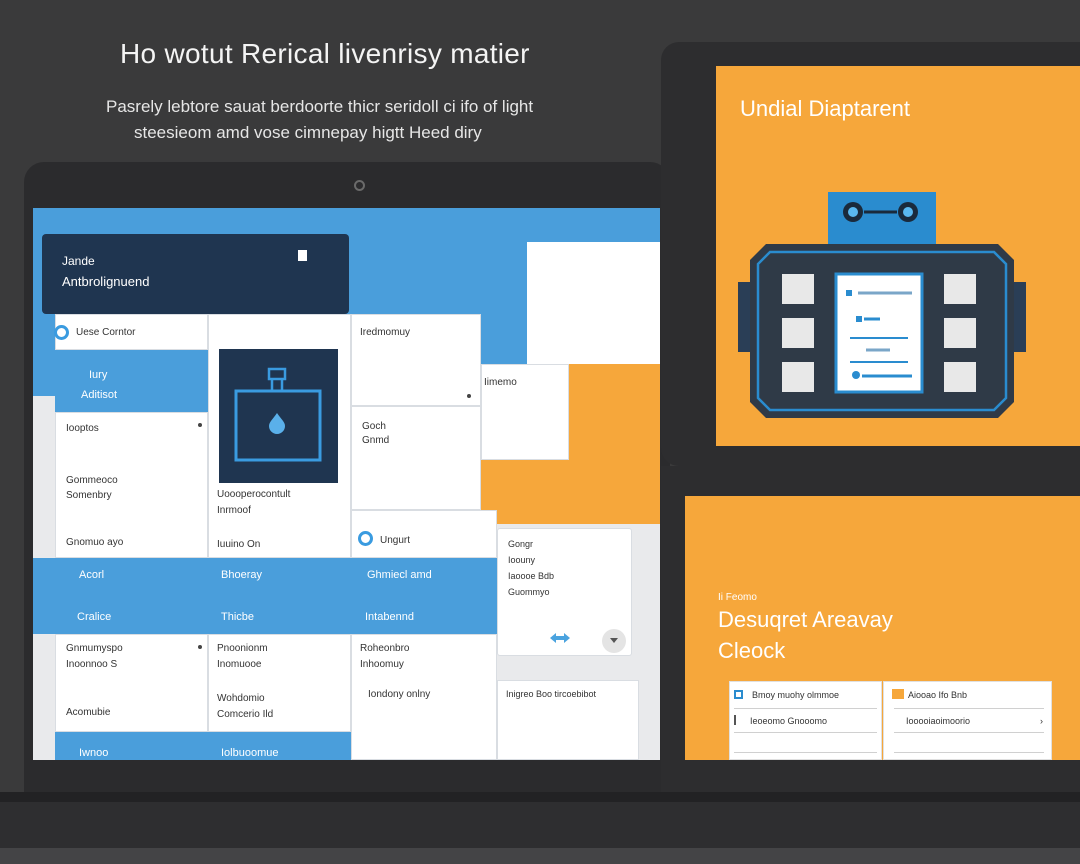  What do you see at coordinates (250, 753) in the screenshot?
I see `footer-label-b: Iolbuoomue` at bounding box center [250, 753].